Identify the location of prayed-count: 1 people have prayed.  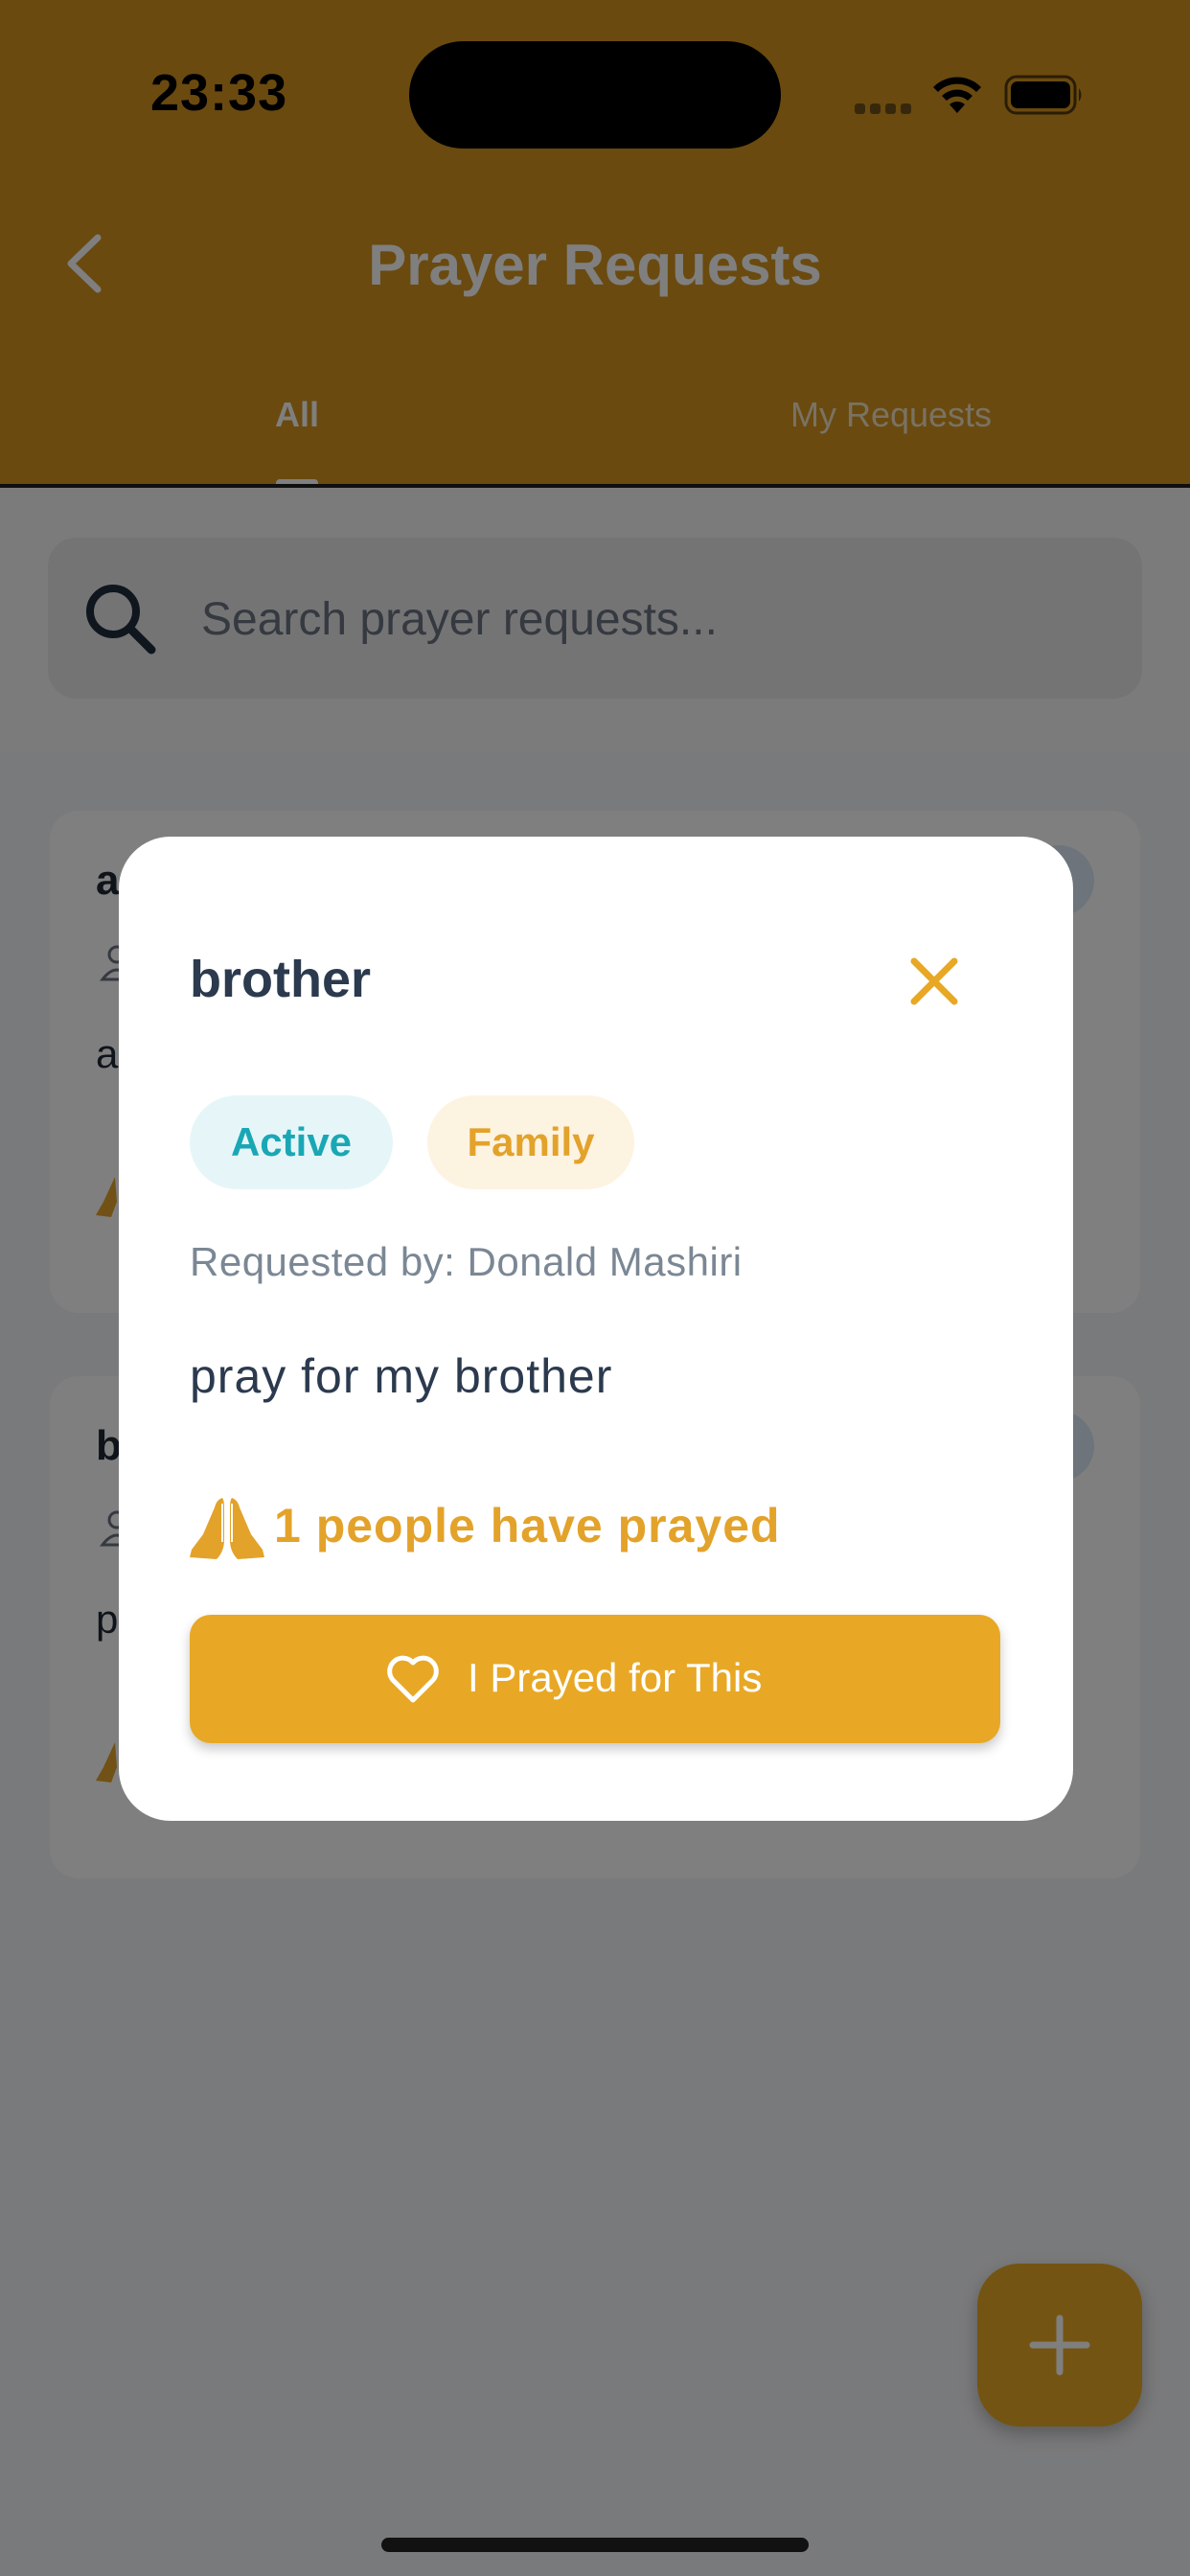
(527, 1525).